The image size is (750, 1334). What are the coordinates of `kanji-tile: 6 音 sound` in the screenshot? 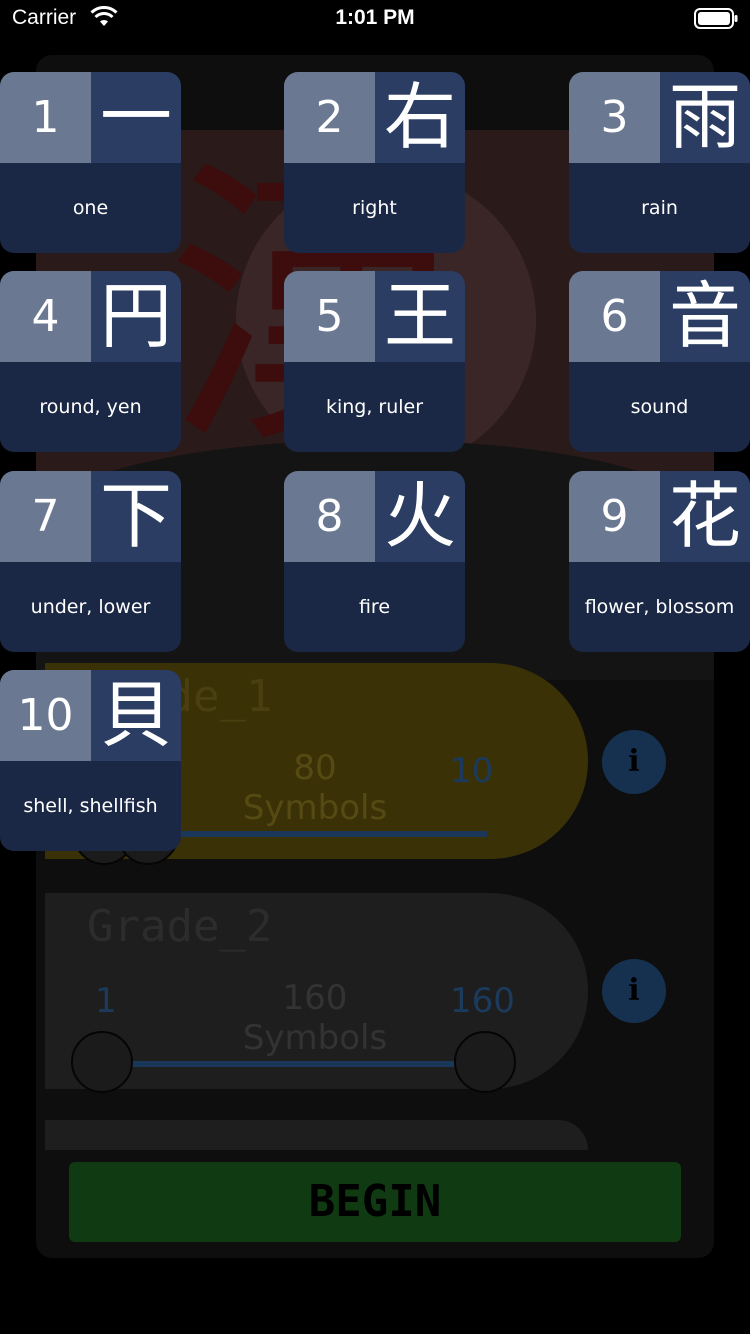 It's located at (659, 361).